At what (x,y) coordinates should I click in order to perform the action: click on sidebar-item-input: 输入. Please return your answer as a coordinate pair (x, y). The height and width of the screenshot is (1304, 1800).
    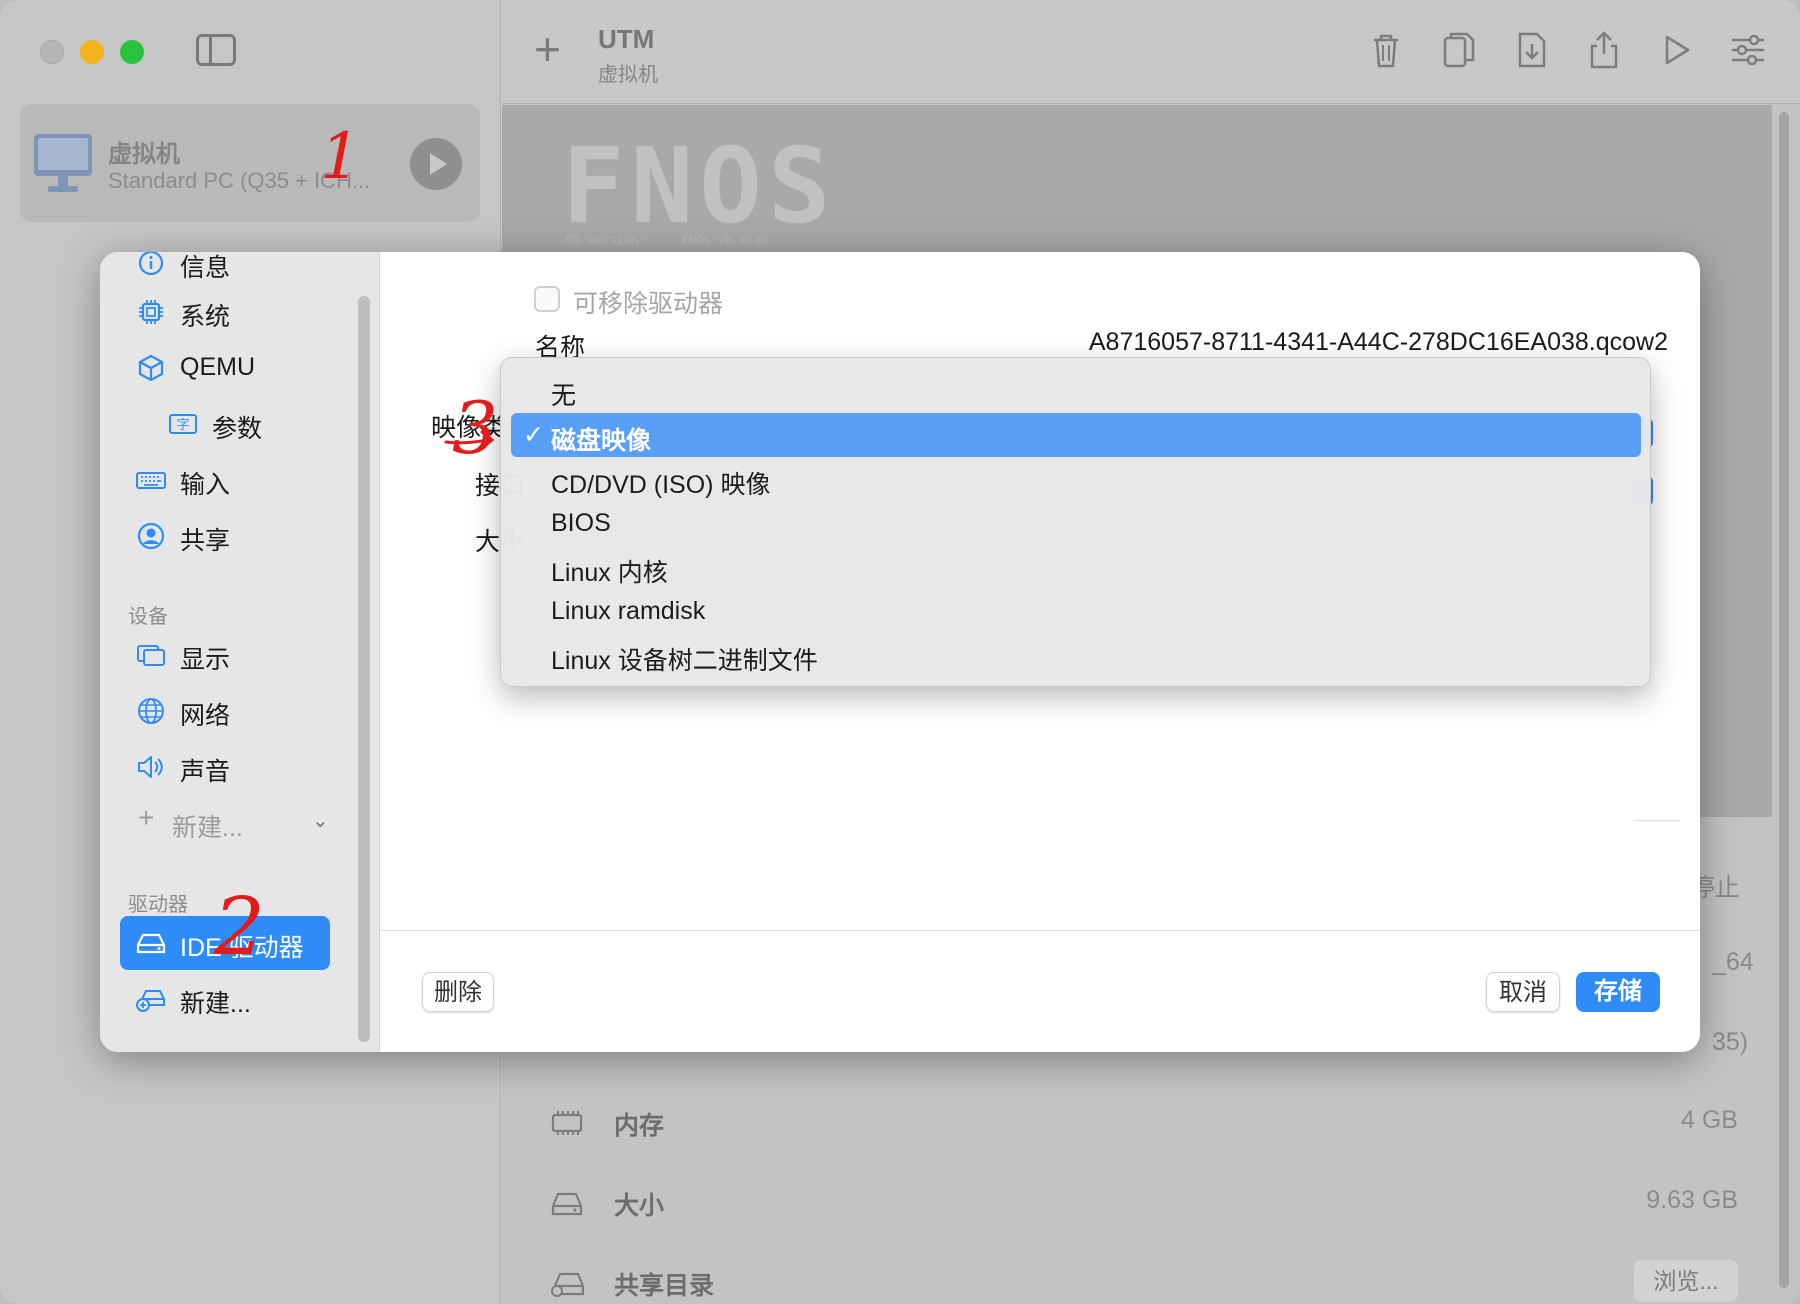
    Looking at the image, I should click on (225, 480).